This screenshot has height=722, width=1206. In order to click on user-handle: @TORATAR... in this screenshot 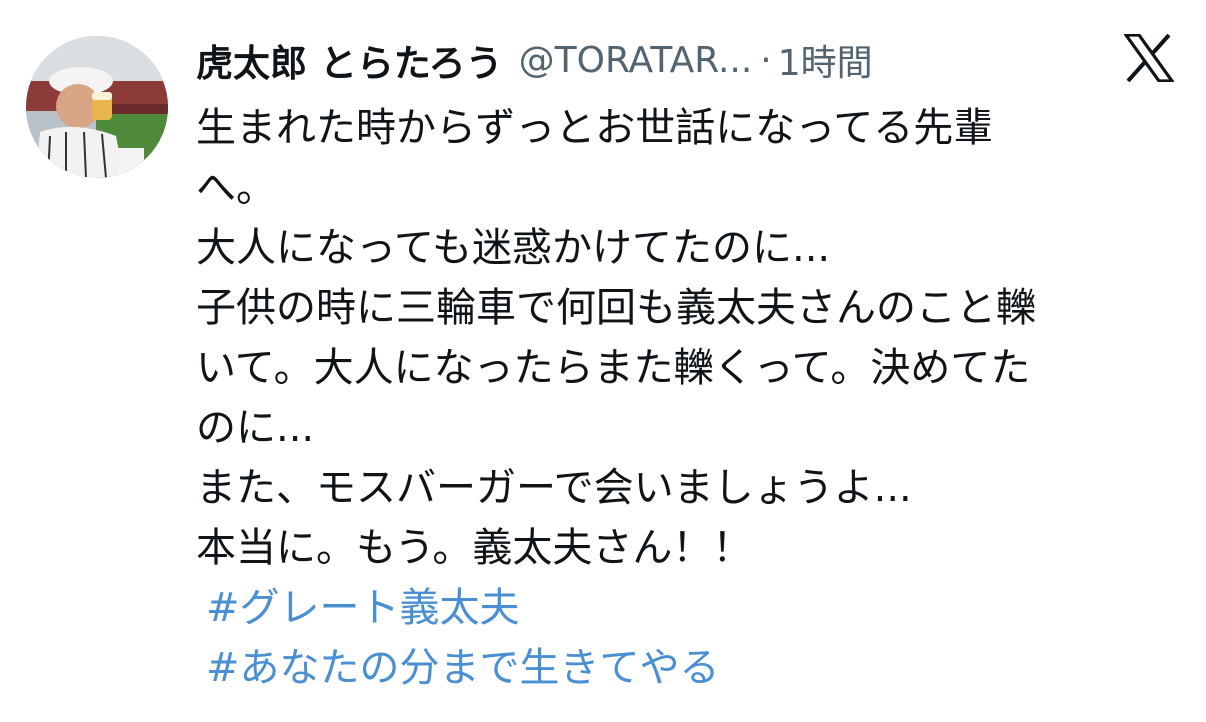, I will do `click(636, 60)`.